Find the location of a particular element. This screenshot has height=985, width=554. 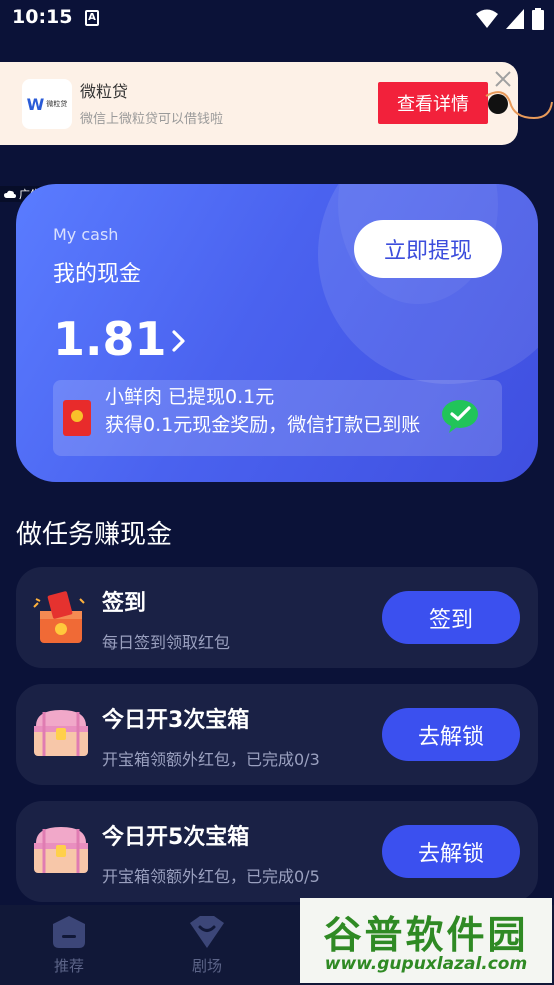

red-envelope-icon is located at coordinates (77, 418).